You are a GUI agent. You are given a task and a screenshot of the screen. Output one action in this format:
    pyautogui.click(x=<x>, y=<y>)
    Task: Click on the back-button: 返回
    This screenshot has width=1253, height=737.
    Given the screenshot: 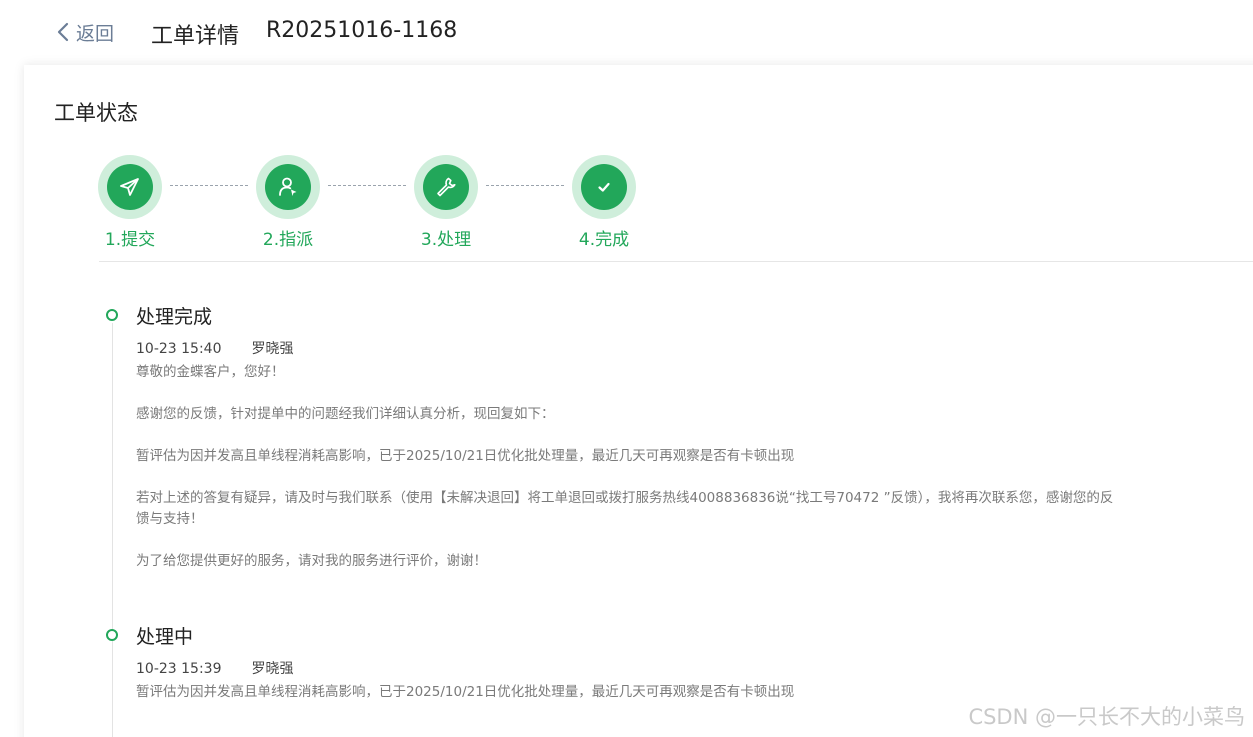 What is the action you would take?
    pyautogui.click(x=84, y=32)
    